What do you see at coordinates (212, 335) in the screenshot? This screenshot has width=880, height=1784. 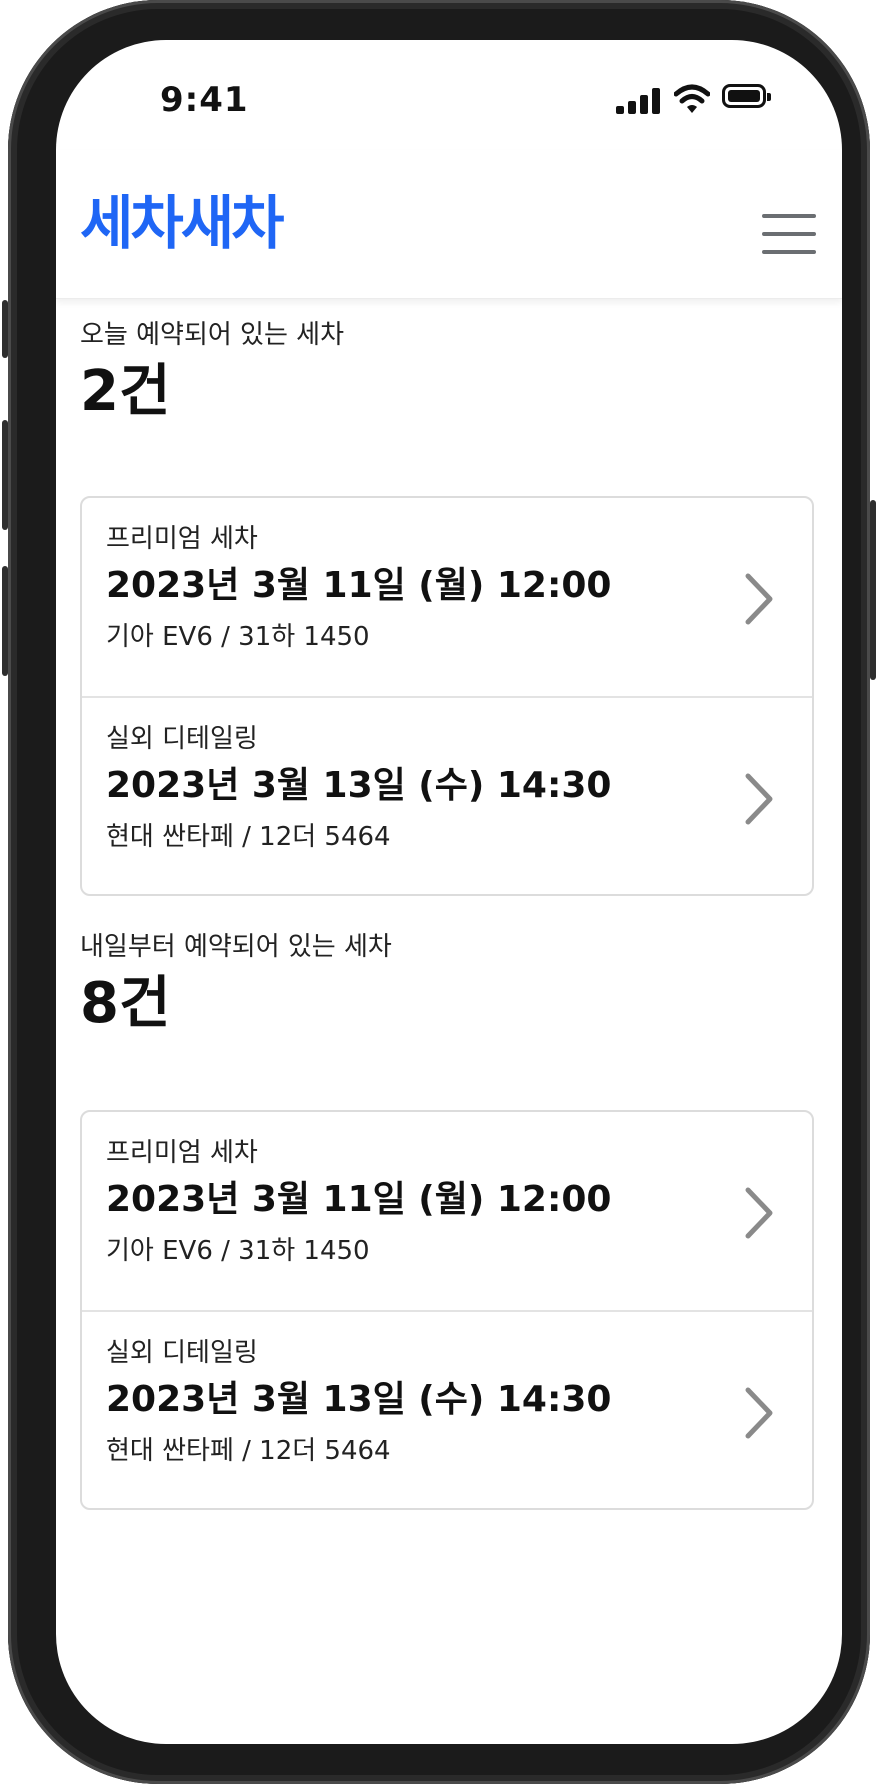 I see `section-label: 오늘 예약되어 있는 세차` at bounding box center [212, 335].